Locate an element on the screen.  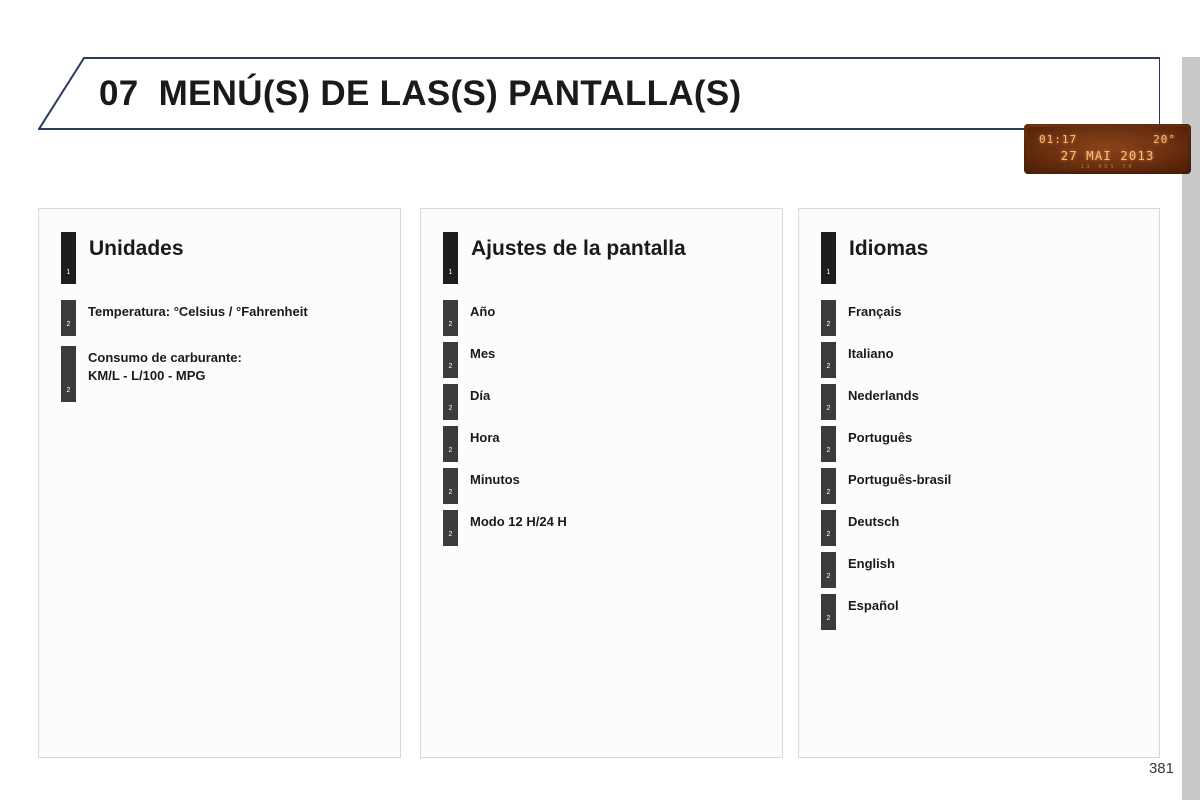
list-item-label: Temperatura: °Celsius / °Fahrenheit is located at coordinates (198, 311).